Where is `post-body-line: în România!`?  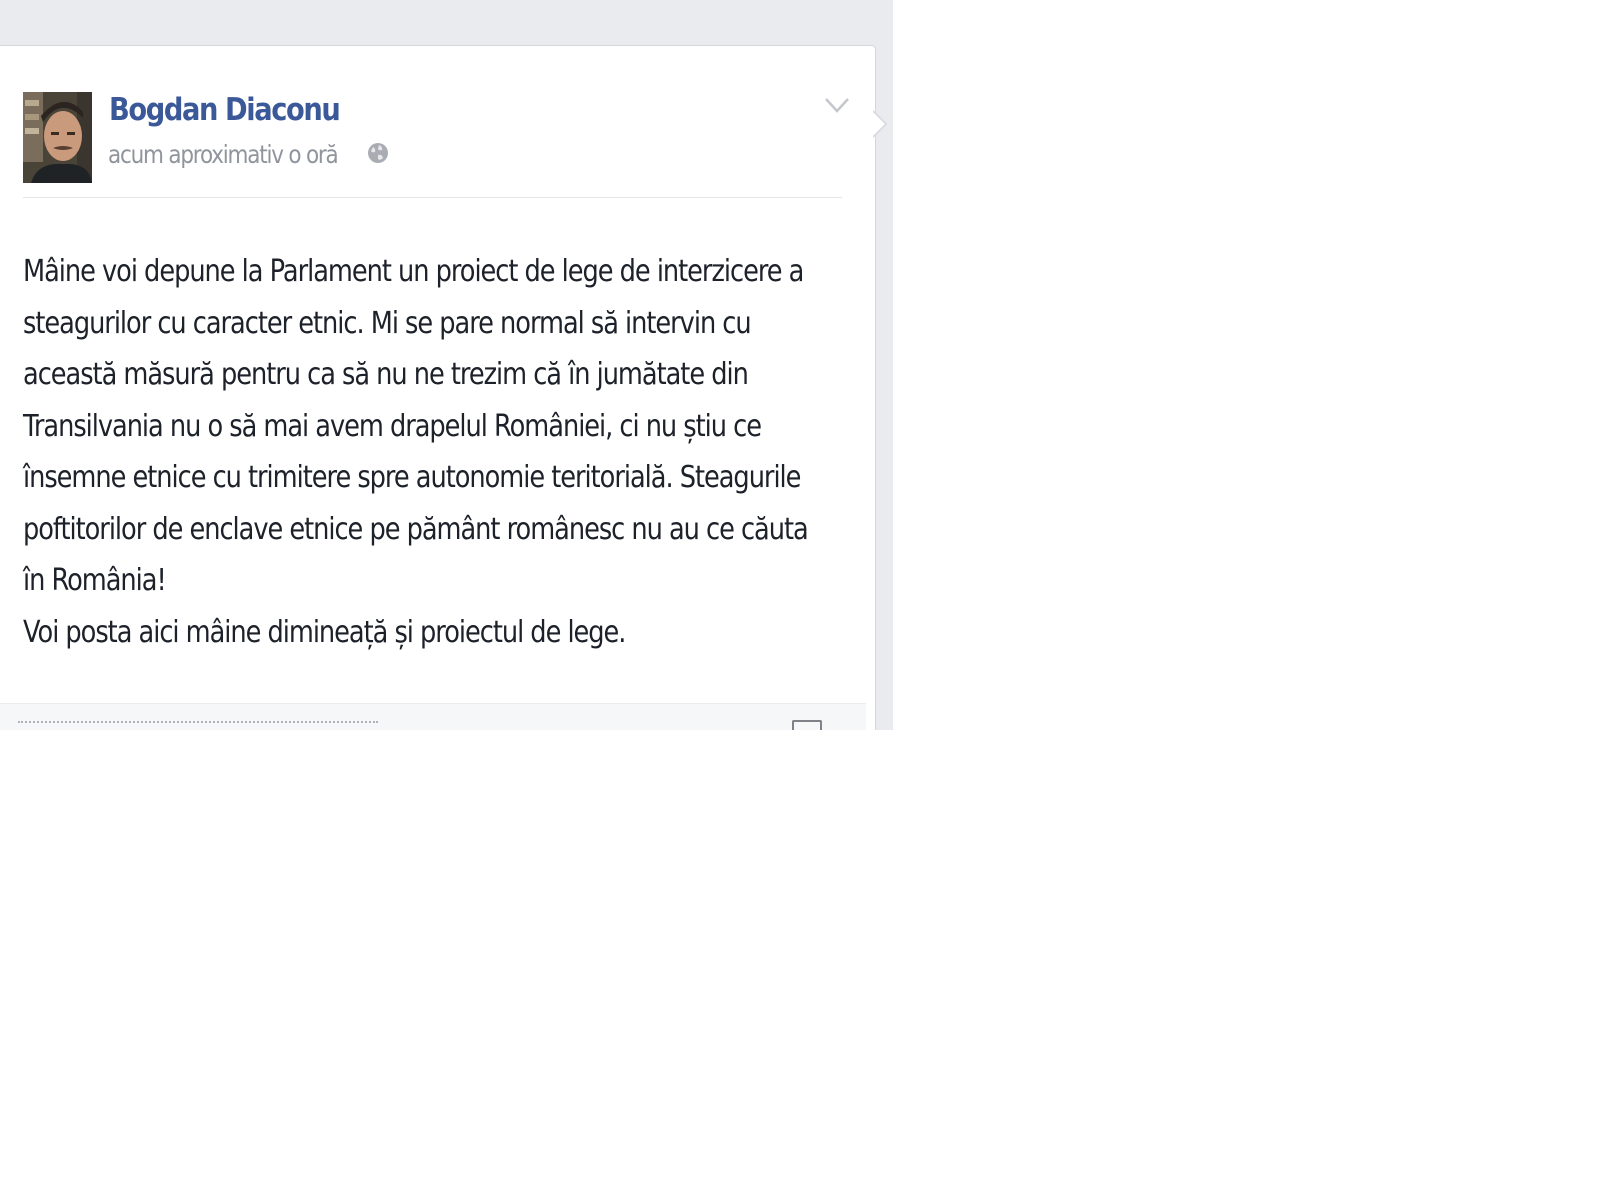 post-body-line: în România! is located at coordinates (95, 580).